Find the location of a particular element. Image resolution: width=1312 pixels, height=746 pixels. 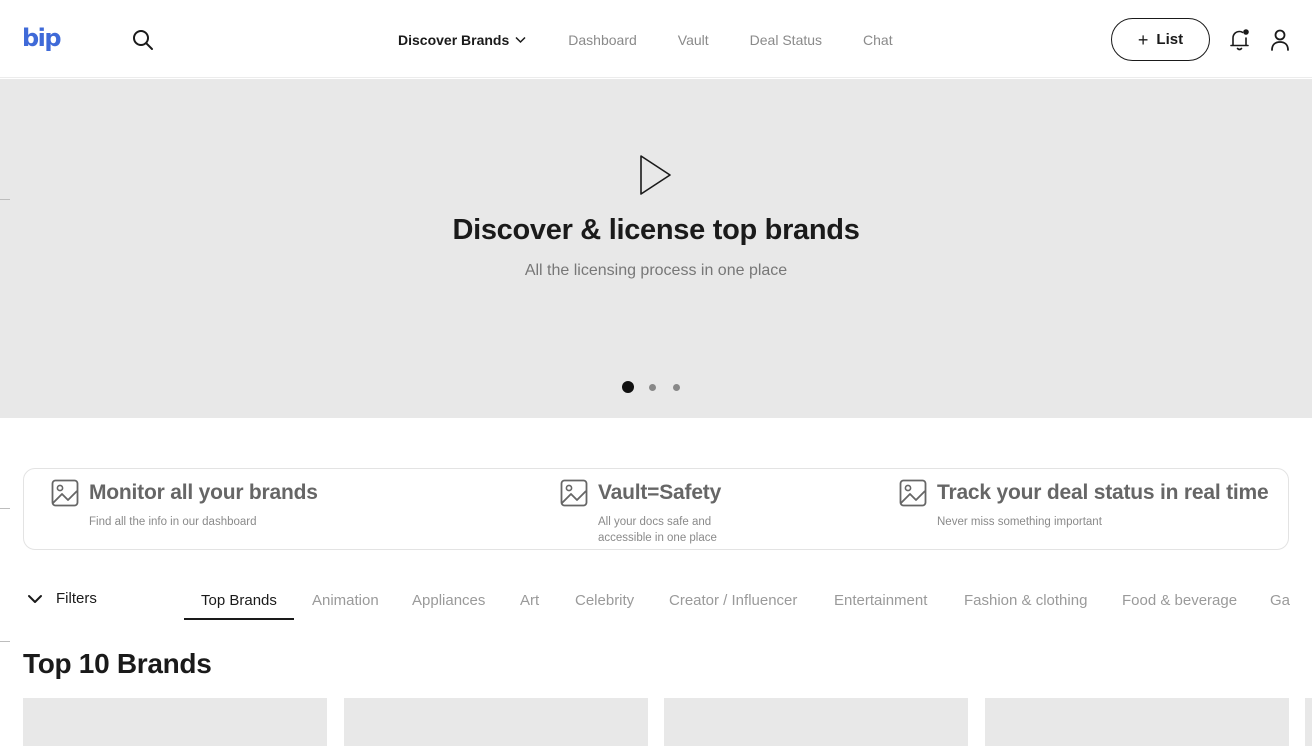

feature-title: Vault=Safety is located at coordinates (660, 492).